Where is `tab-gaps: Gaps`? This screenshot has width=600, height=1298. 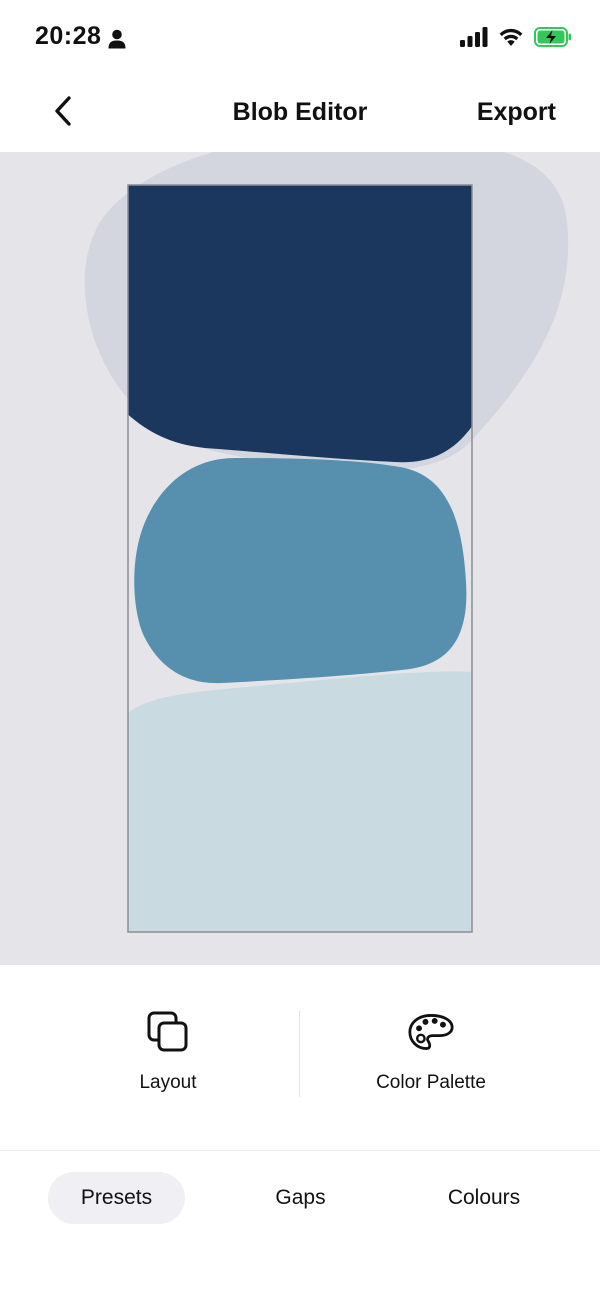
tab-gaps: Gaps is located at coordinates (300, 1198).